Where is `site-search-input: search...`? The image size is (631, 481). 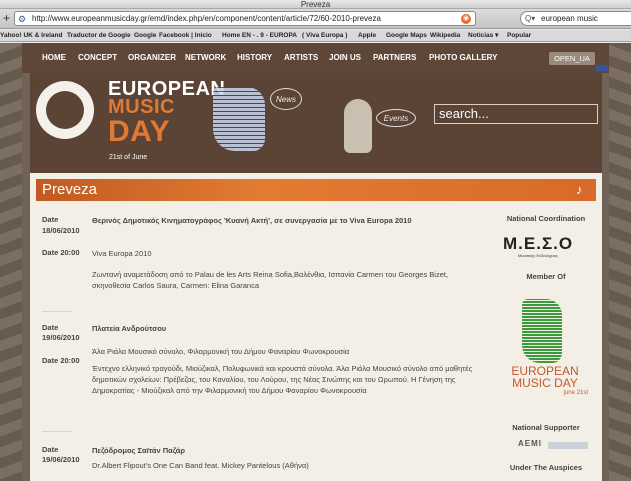
site-search-input: search... is located at coordinates (516, 114).